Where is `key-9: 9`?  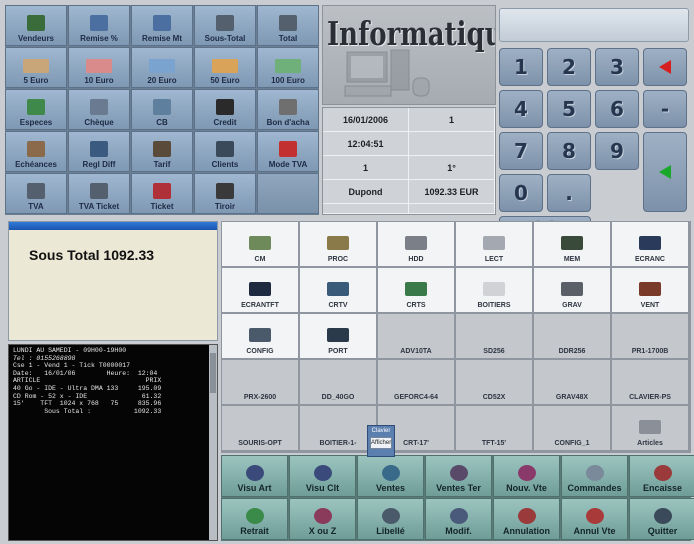
key-9: 9 is located at coordinates (617, 151).